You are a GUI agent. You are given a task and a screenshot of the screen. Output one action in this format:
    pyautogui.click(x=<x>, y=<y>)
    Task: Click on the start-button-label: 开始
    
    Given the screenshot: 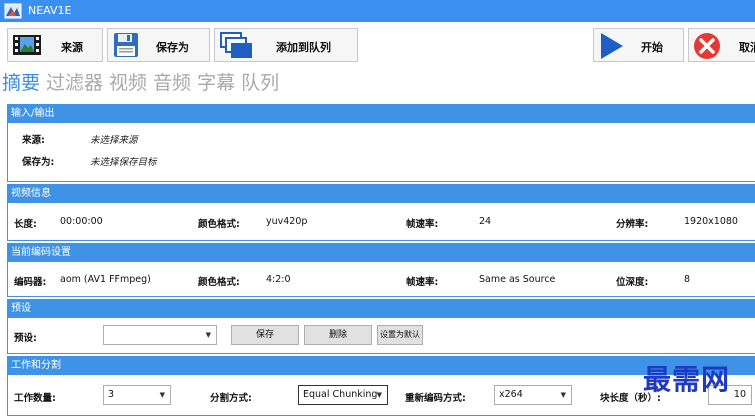 What is the action you would take?
    pyautogui.click(x=652, y=47)
    